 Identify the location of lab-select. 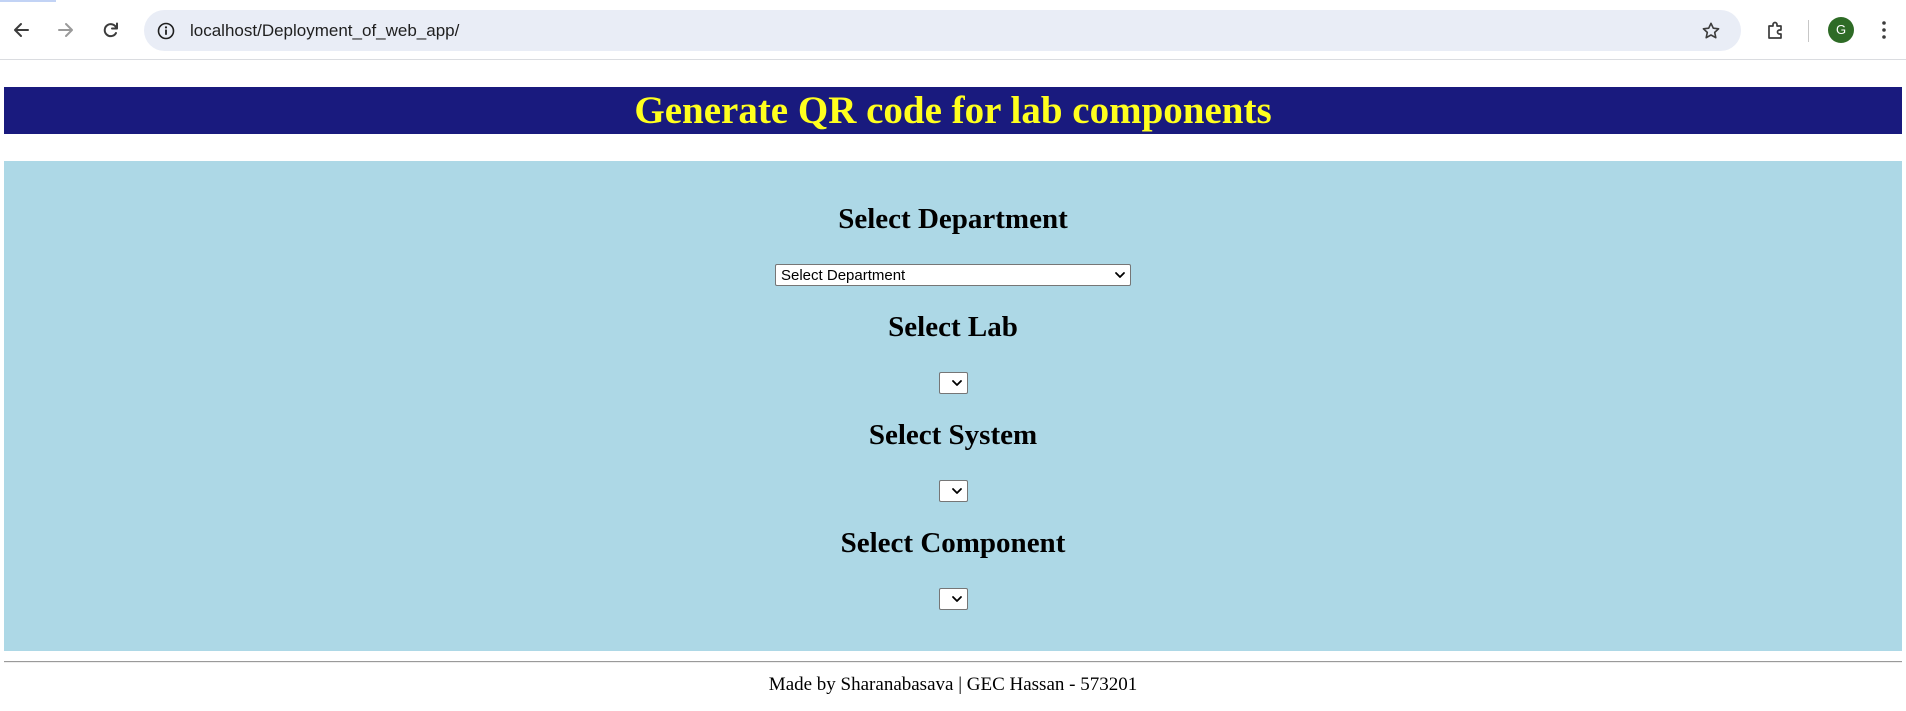
(953, 383).